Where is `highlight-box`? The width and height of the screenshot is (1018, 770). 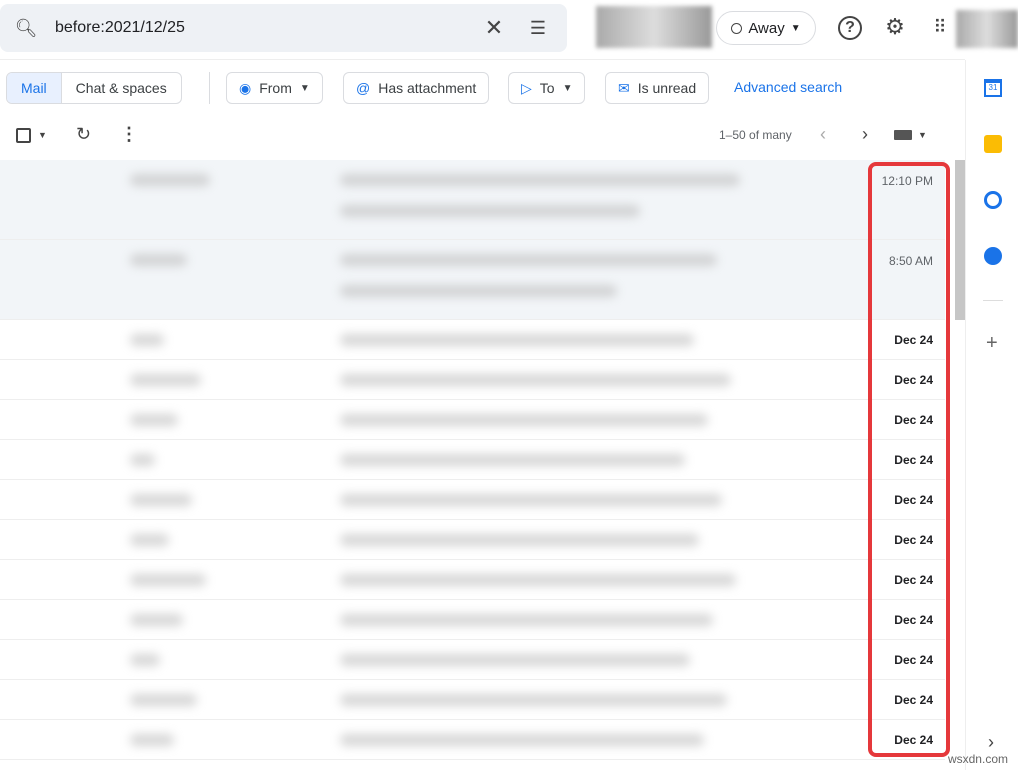 highlight-box is located at coordinates (909, 459).